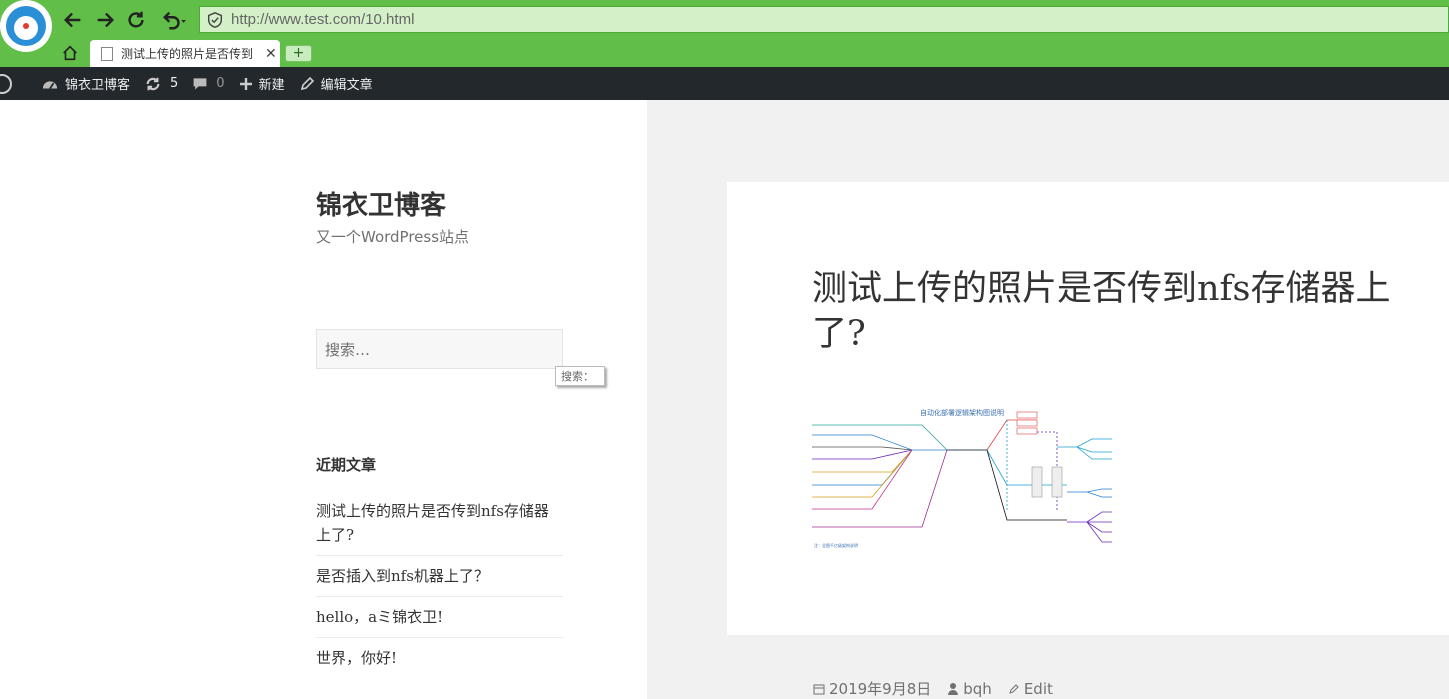  What do you see at coordinates (105, 20) in the screenshot?
I see `forward-arrow-icon` at bounding box center [105, 20].